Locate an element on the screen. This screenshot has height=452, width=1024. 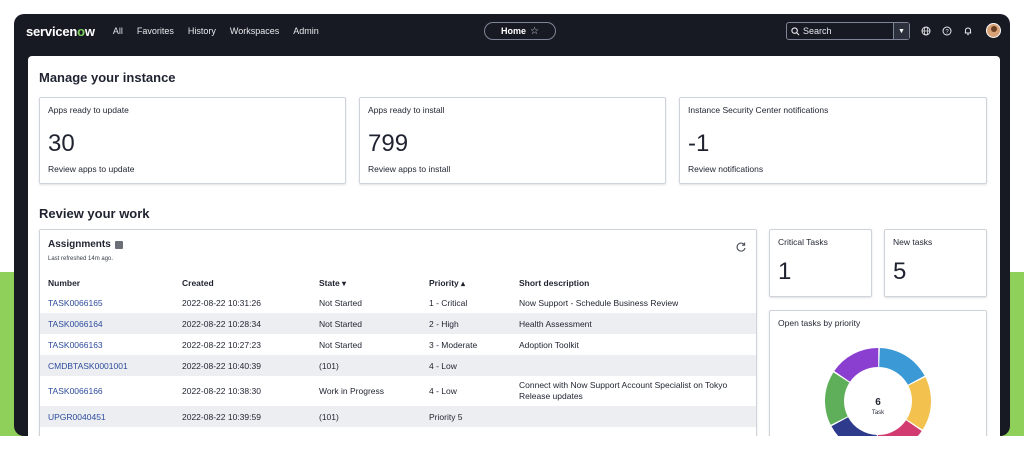
created-cell: 2022-08-22 10:39:59 is located at coordinates (242, 416).